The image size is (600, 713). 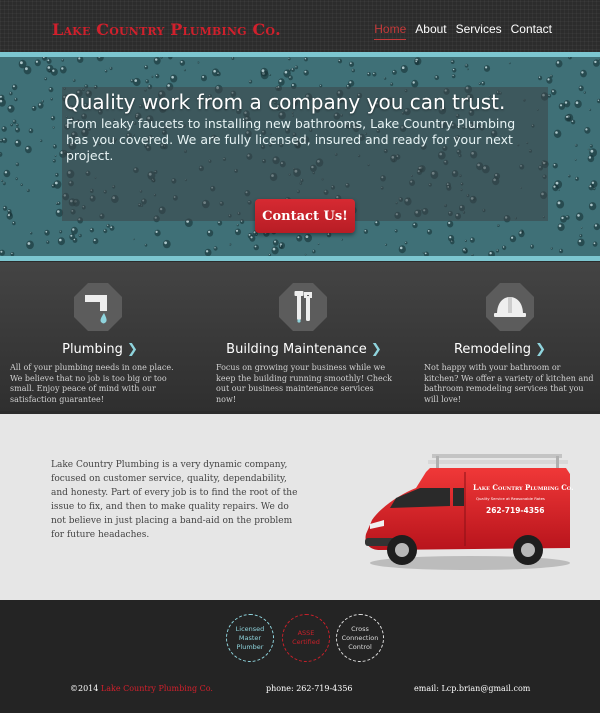 What do you see at coordinates (523, 487) in the screenshot?
I see `van-brand: Lake Country Plumbing Co.` at bounding box center [523, 487].